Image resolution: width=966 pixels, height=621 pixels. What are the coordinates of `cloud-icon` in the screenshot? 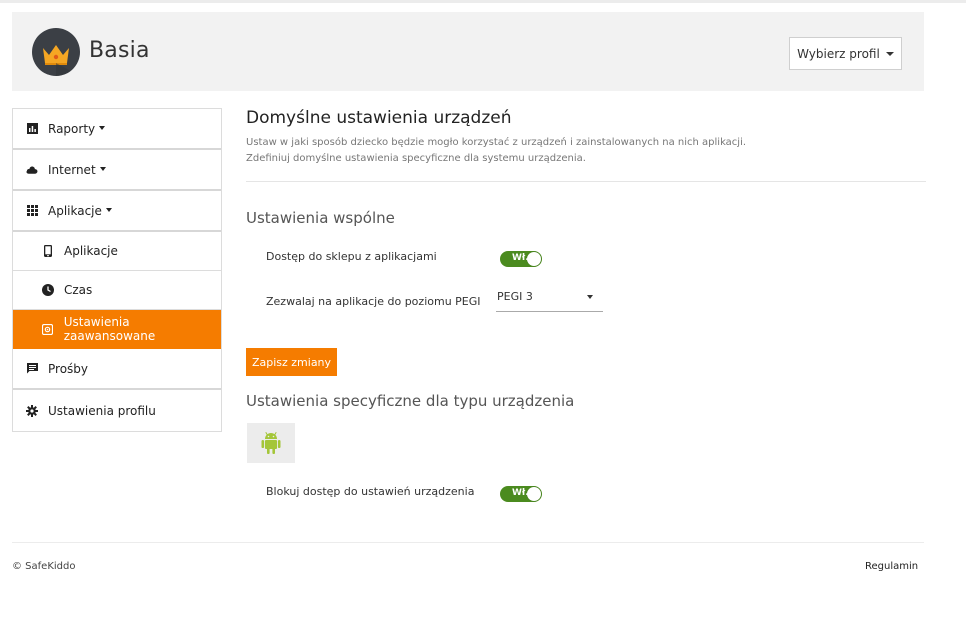 It's located at (32, 170).